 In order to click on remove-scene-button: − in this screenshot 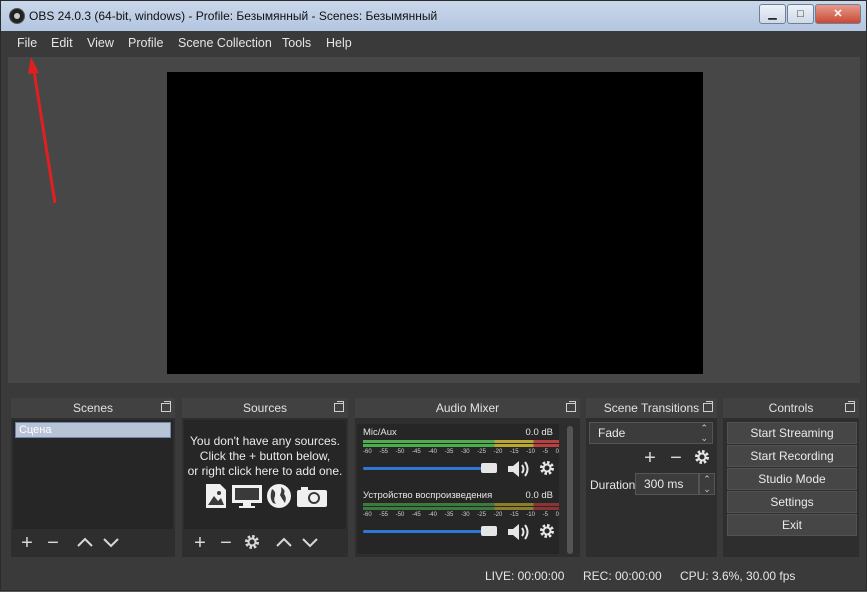, I will do `click(53, 543)`.